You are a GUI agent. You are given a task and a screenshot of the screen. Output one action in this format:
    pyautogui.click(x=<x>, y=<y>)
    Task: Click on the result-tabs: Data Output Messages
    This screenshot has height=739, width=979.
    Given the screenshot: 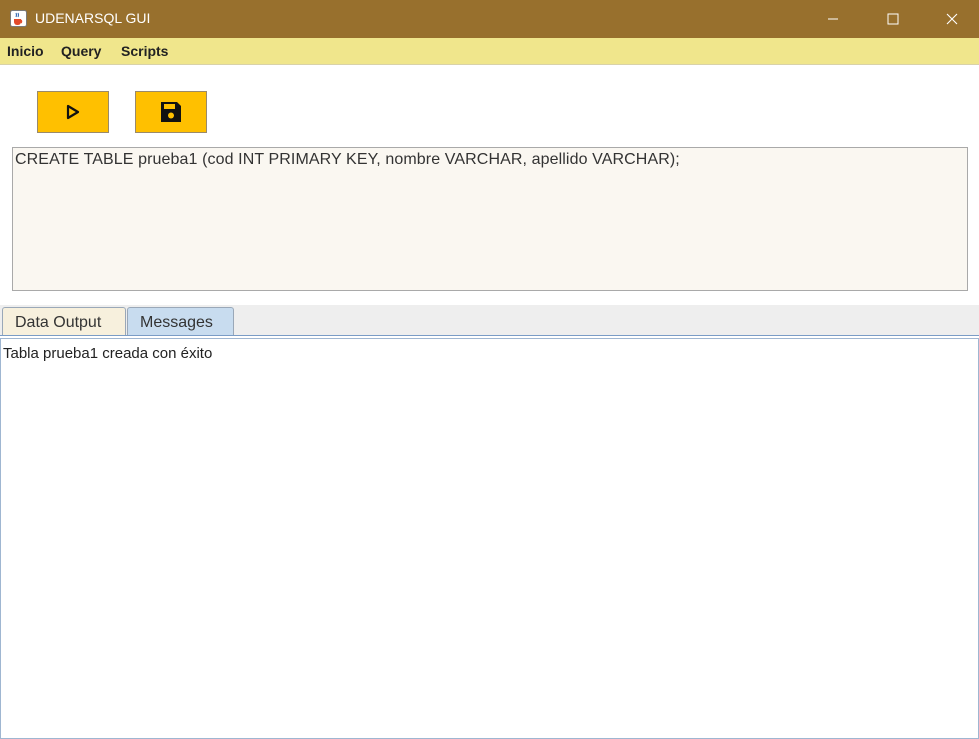 What is the action you would take?
    pyautogui.click(x=489, y=320)
    